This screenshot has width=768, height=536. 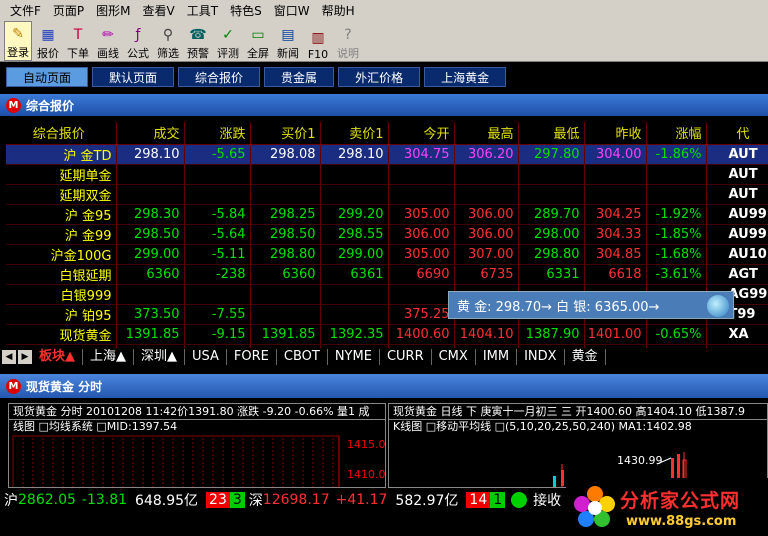 I want to click on site-watermark: 分析家公式网 www.88gs.com, so click(x=667, y=507).